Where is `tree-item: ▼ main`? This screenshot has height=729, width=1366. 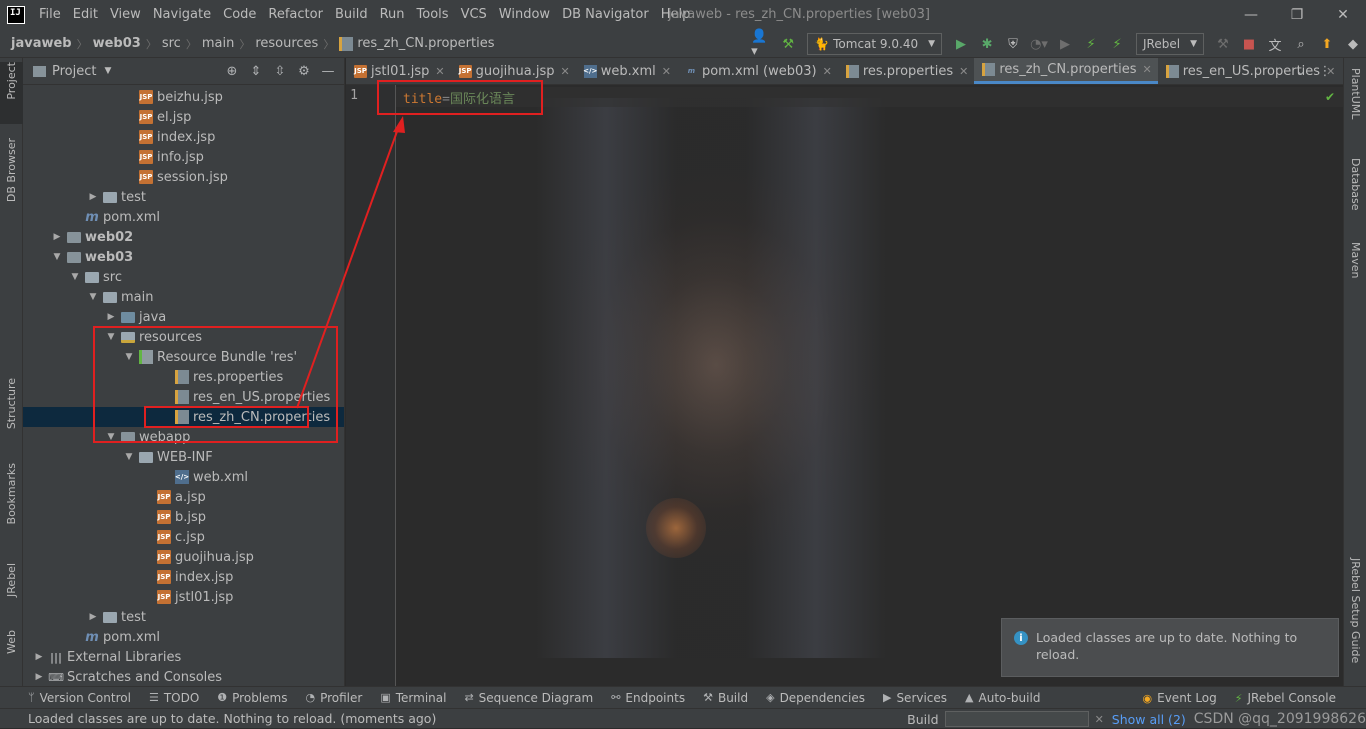 tree-item: ▼ main is located at coordinates (183, 297).